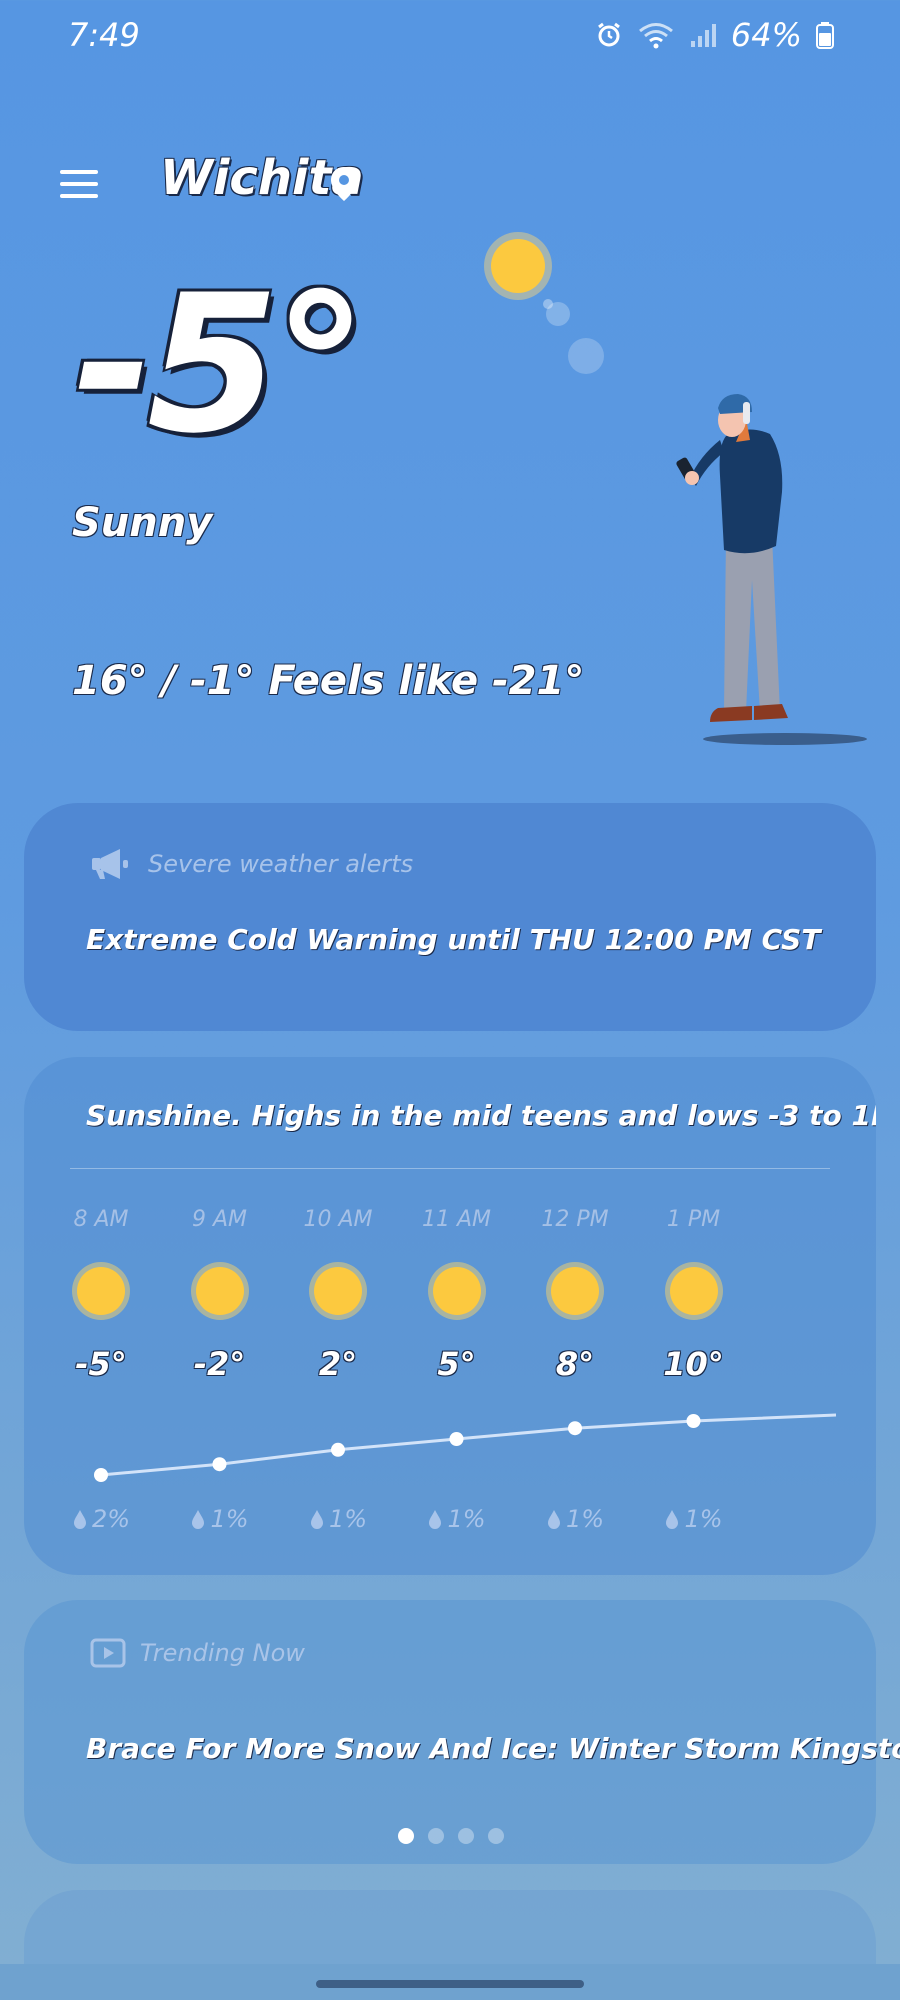 The image size is (900, 2000). I want to click on weather-illustration, so click(675, 488).